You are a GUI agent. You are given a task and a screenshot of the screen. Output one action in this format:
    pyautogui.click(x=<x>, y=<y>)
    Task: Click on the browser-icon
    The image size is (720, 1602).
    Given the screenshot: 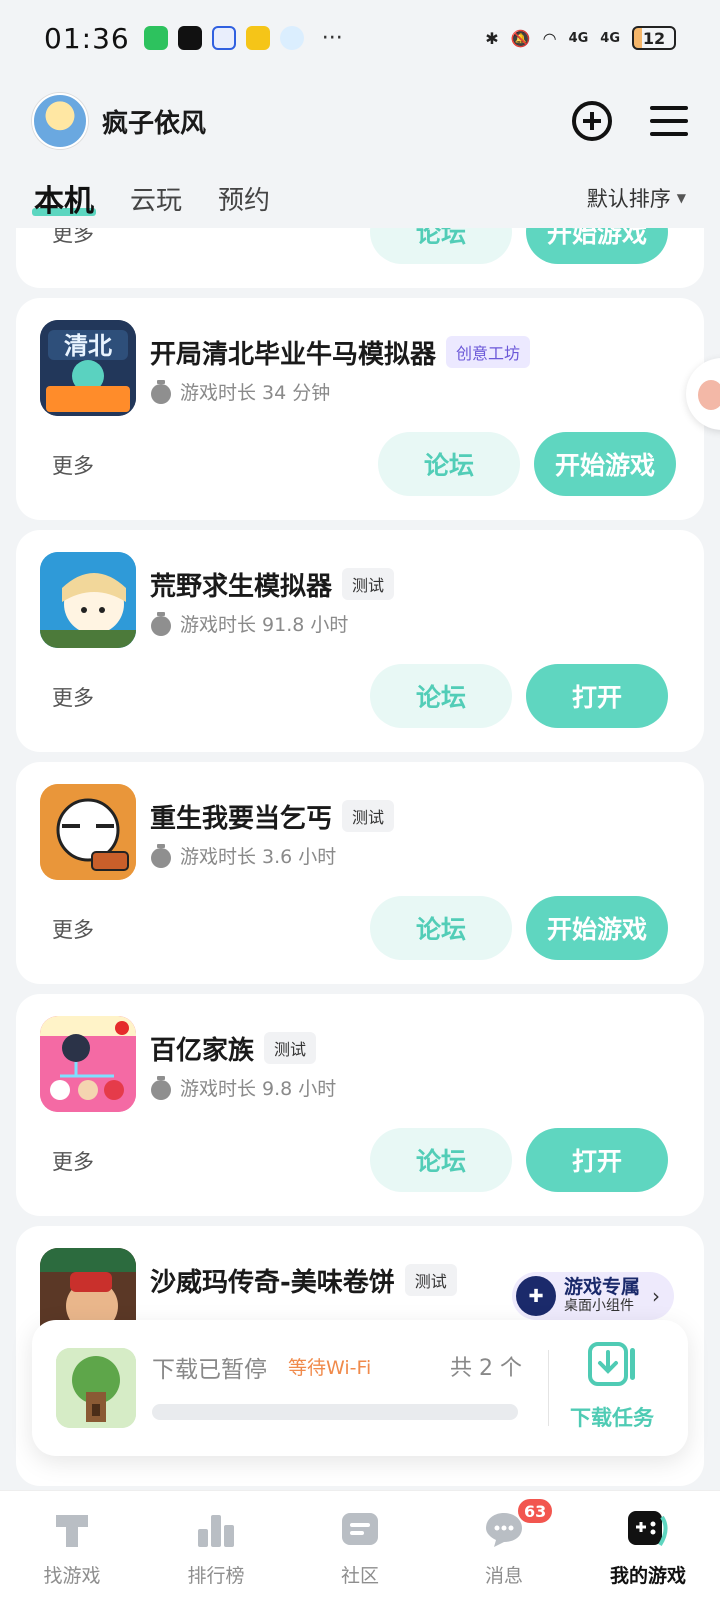 What is the action you would take?
    pyautogui.click(x=291, y=38)
    